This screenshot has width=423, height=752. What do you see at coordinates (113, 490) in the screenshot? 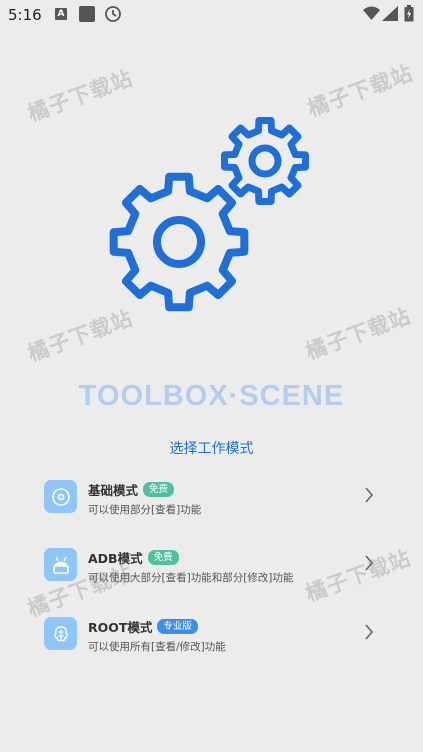
I see `mode-title-text: 基础模式` at bounding box center [113, 490].